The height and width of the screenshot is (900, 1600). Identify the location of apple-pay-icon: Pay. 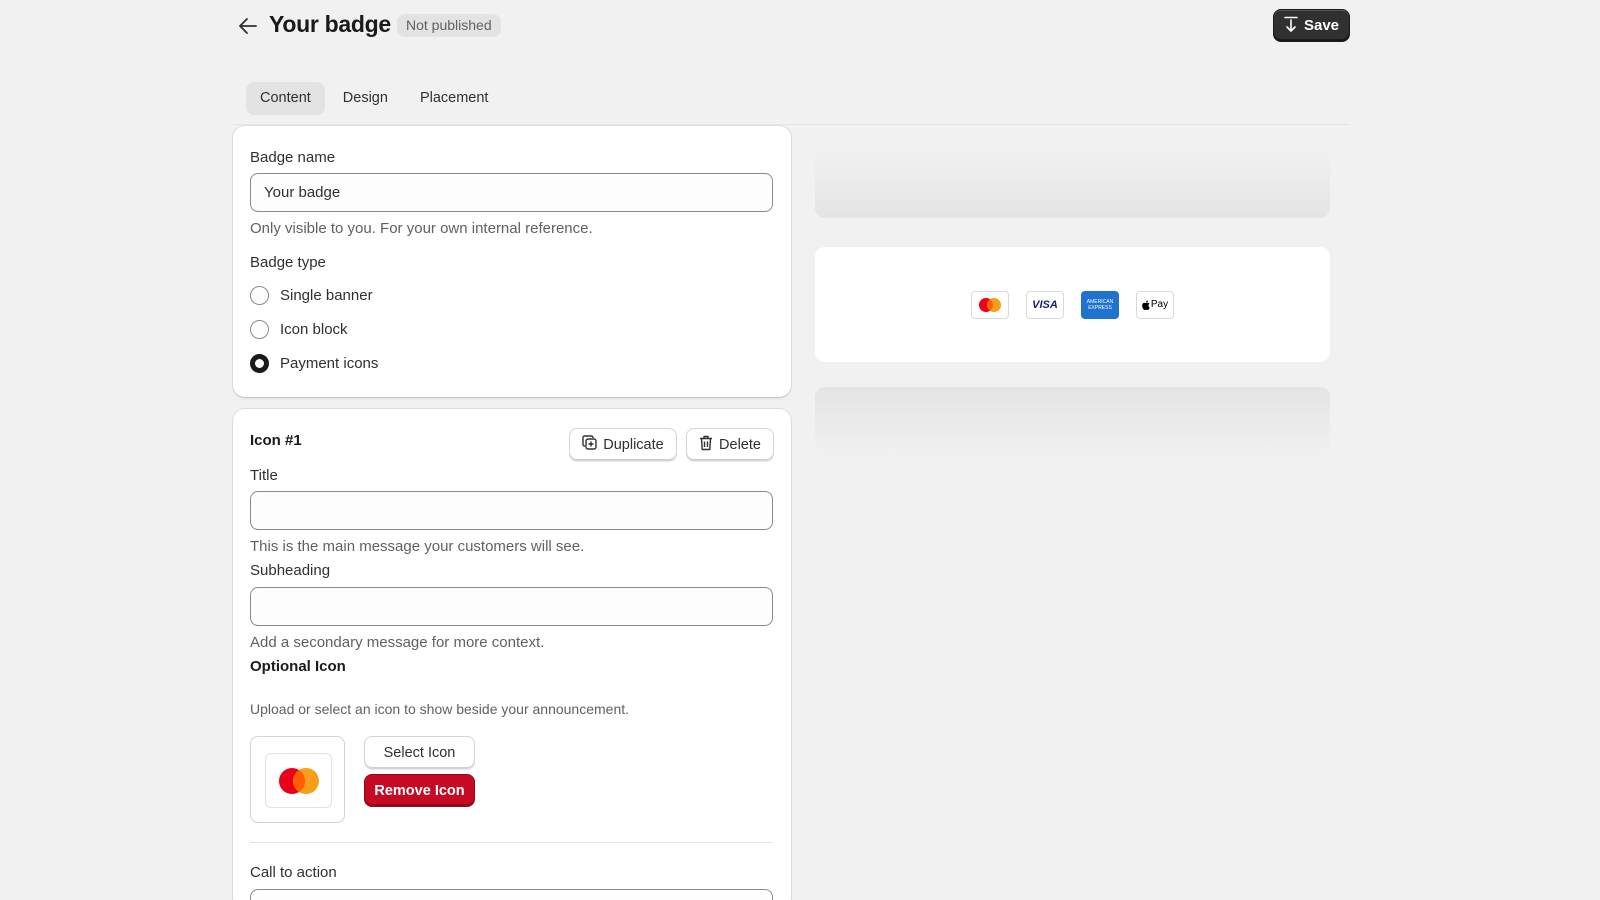
(1155, 304).